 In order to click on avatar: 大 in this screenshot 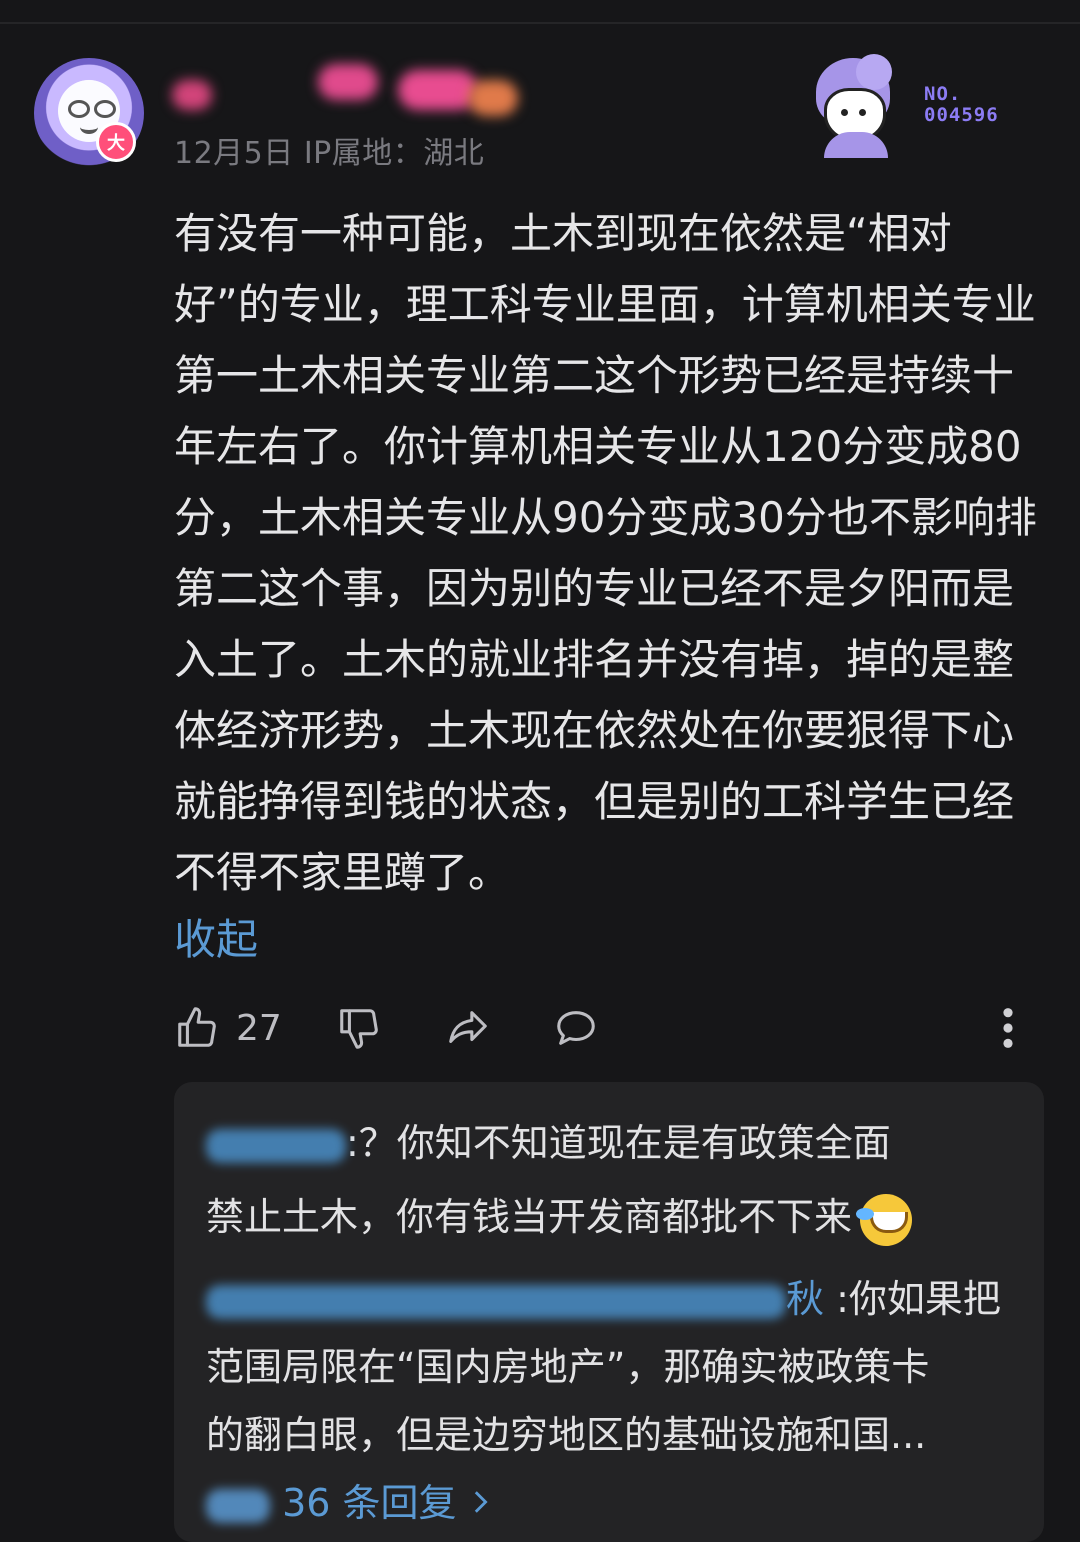, I will do `click(89, 113)`.